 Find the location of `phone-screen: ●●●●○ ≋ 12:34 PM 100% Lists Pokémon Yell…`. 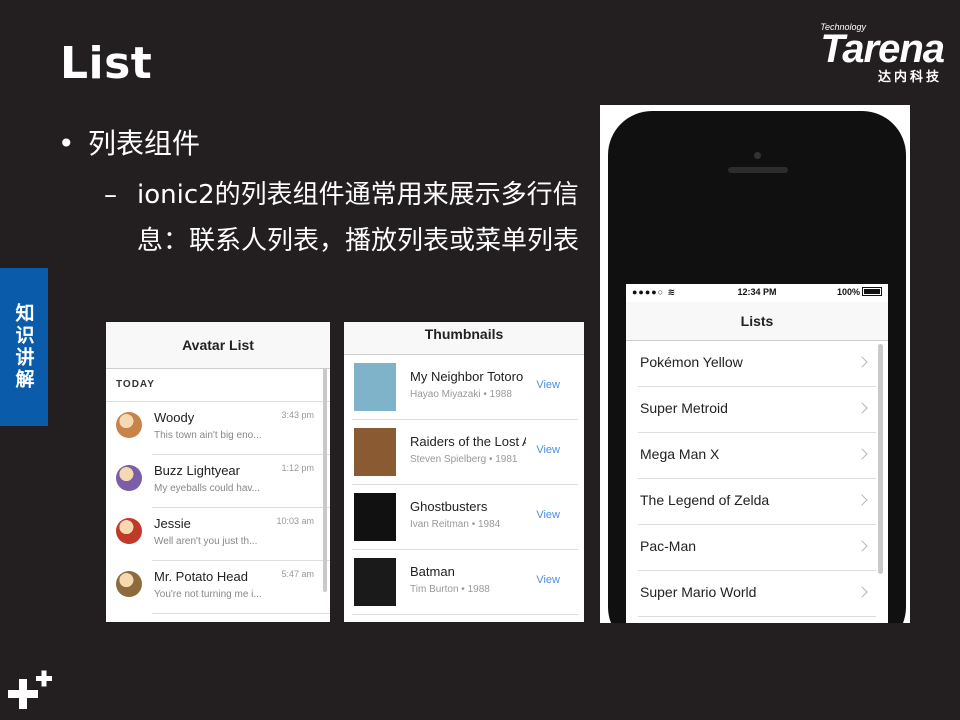

phone-screen: ●●●●○ ≋ 12:34 PM 100% Lists Pokémon Yell… is located at coordinates (757, 453).